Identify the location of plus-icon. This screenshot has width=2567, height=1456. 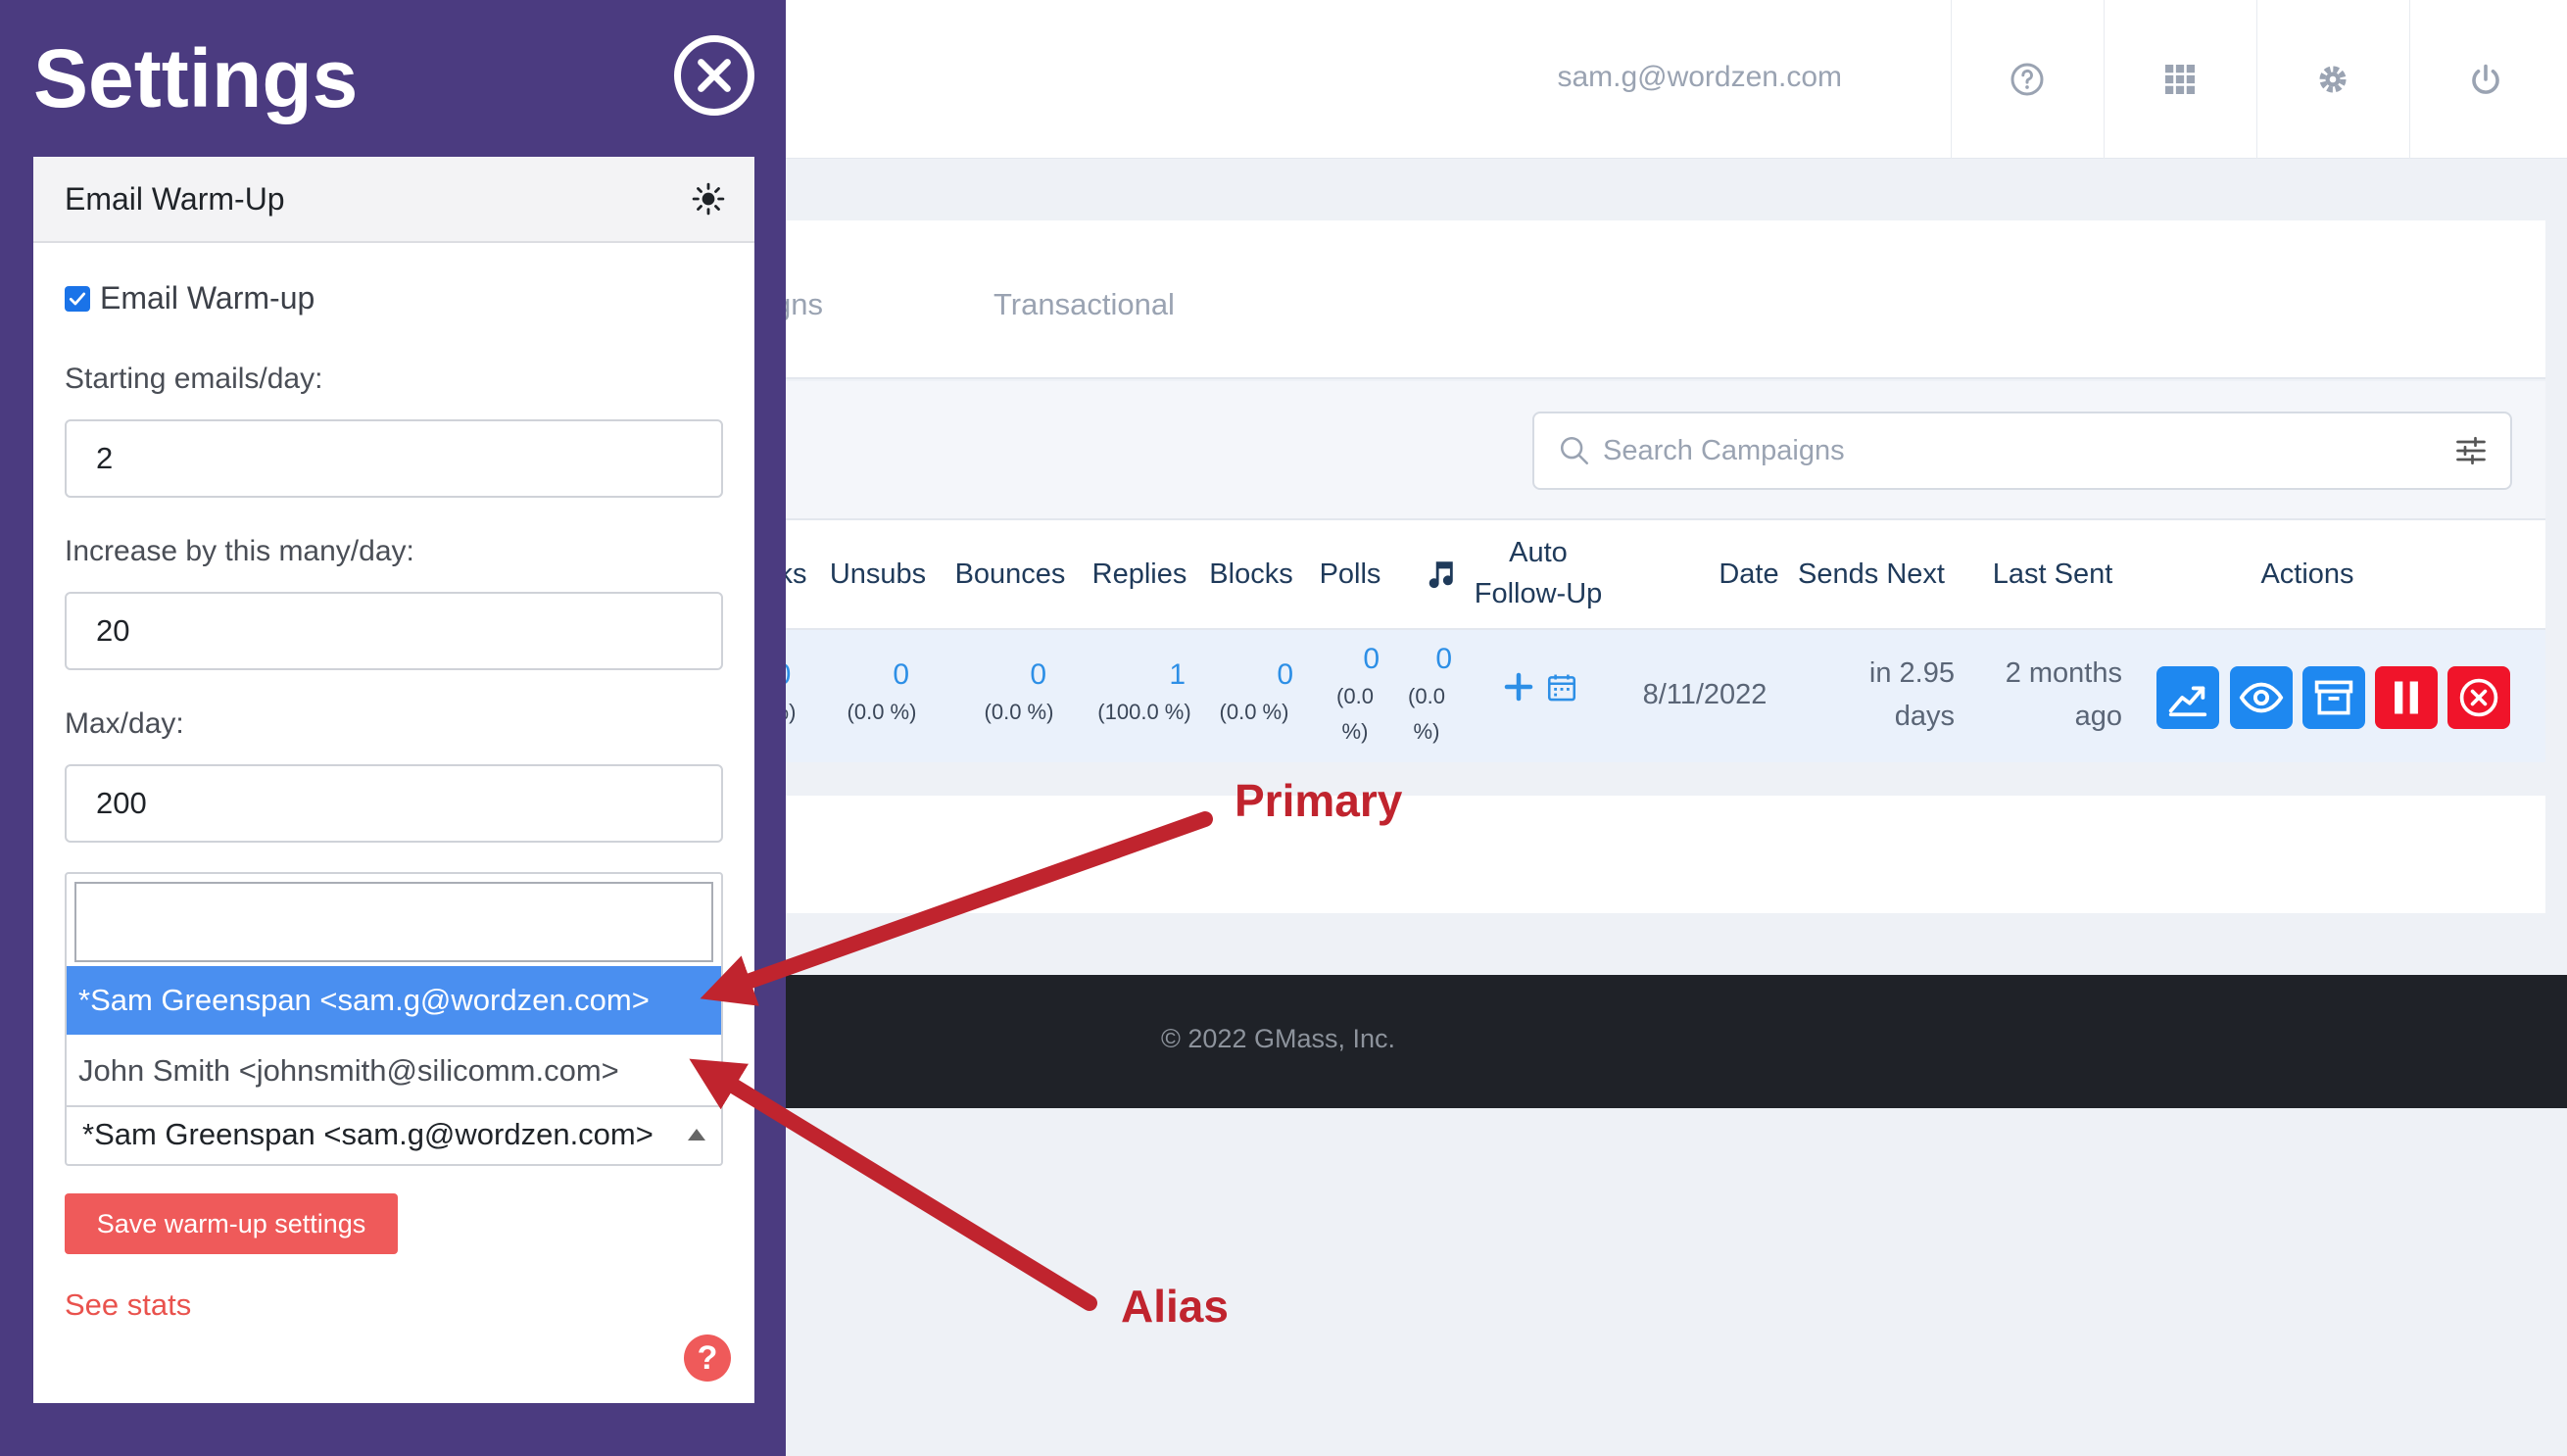
(1518, 687).